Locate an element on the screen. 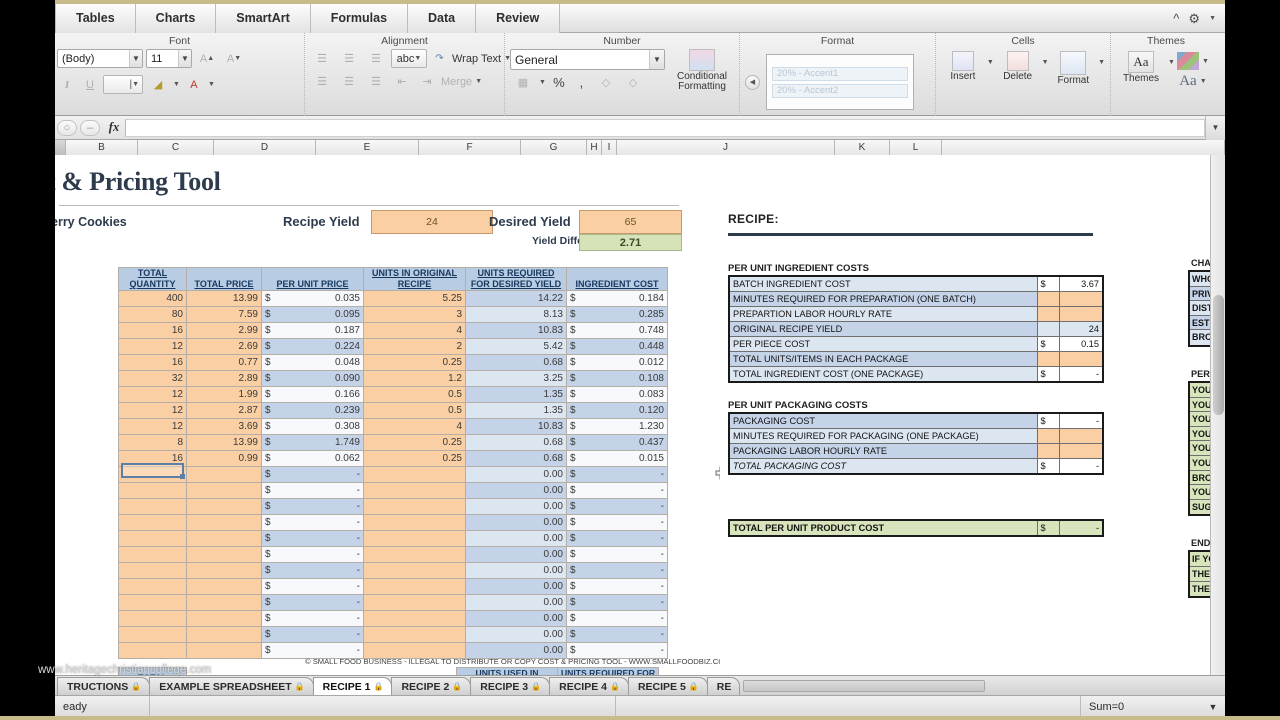 Image resolution: width=1280 pixels, height=720 pixels. cell-units-required: 1.35 is located at coordinates (516, 410).